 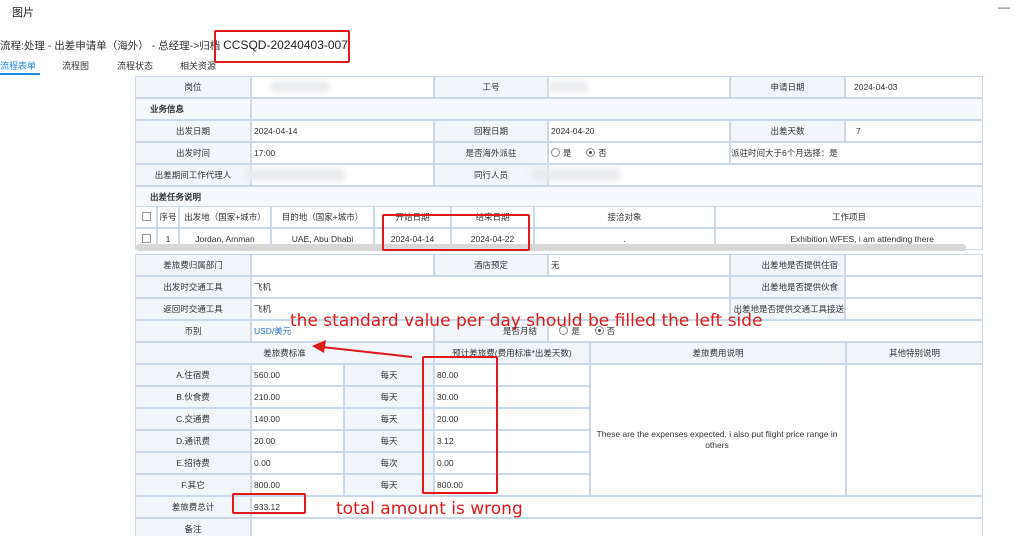 I want to click on flow-title-text: 流程:处理 - 出差申请单（海外） - 总经理->归档, so click(x=110, y=46).